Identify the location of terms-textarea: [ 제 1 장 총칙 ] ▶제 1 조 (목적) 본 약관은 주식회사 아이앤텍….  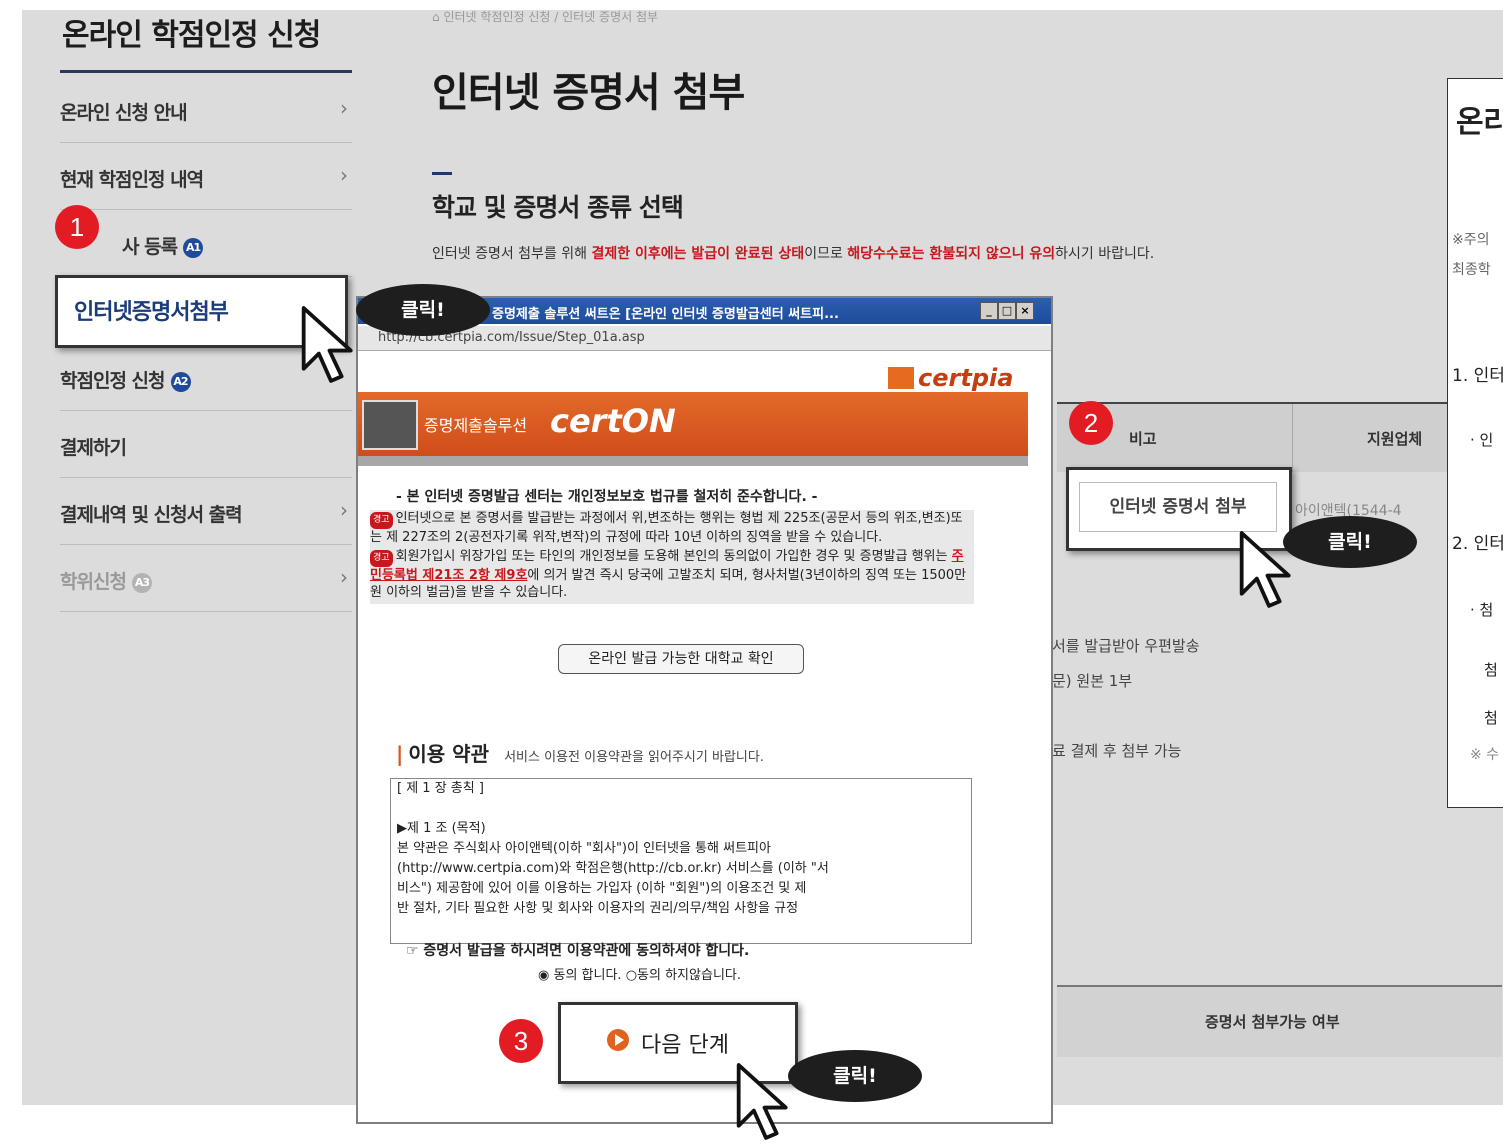
(681, 861).